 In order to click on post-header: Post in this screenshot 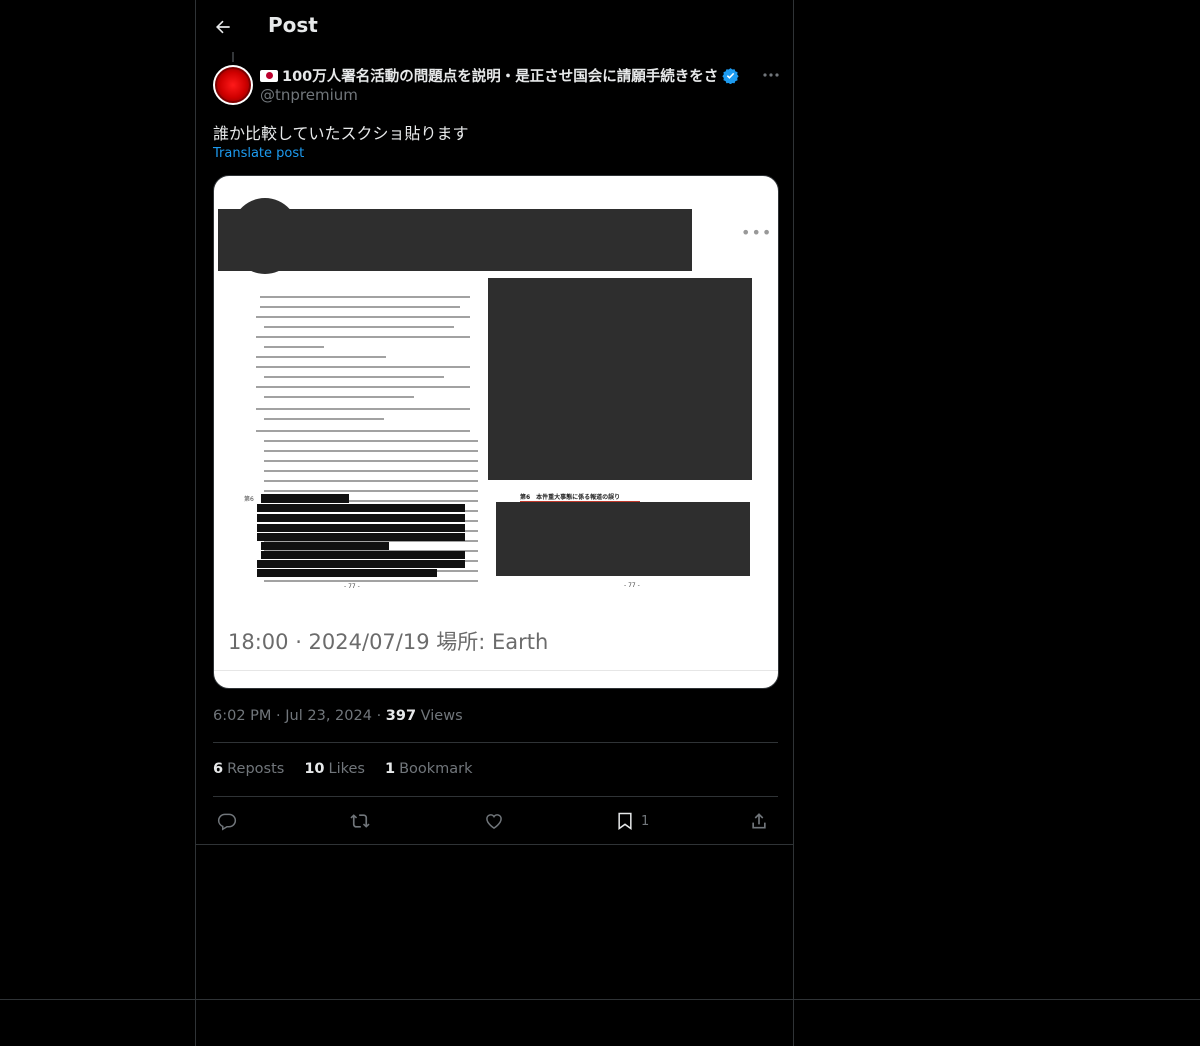, I will do `click(495, 27)`.